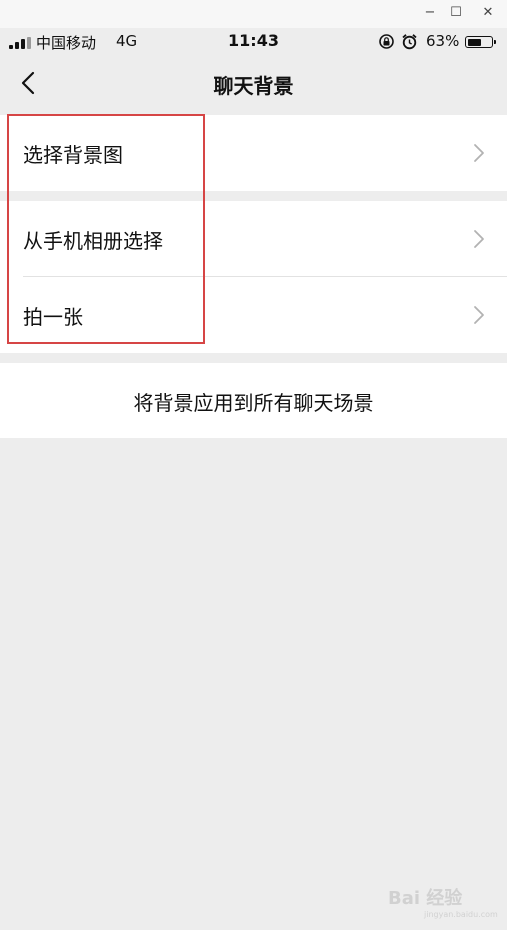 The width and height of the screenshot is (507, 930). I want to click on list-item-label: 从手机相册选择, so click(93, 241).